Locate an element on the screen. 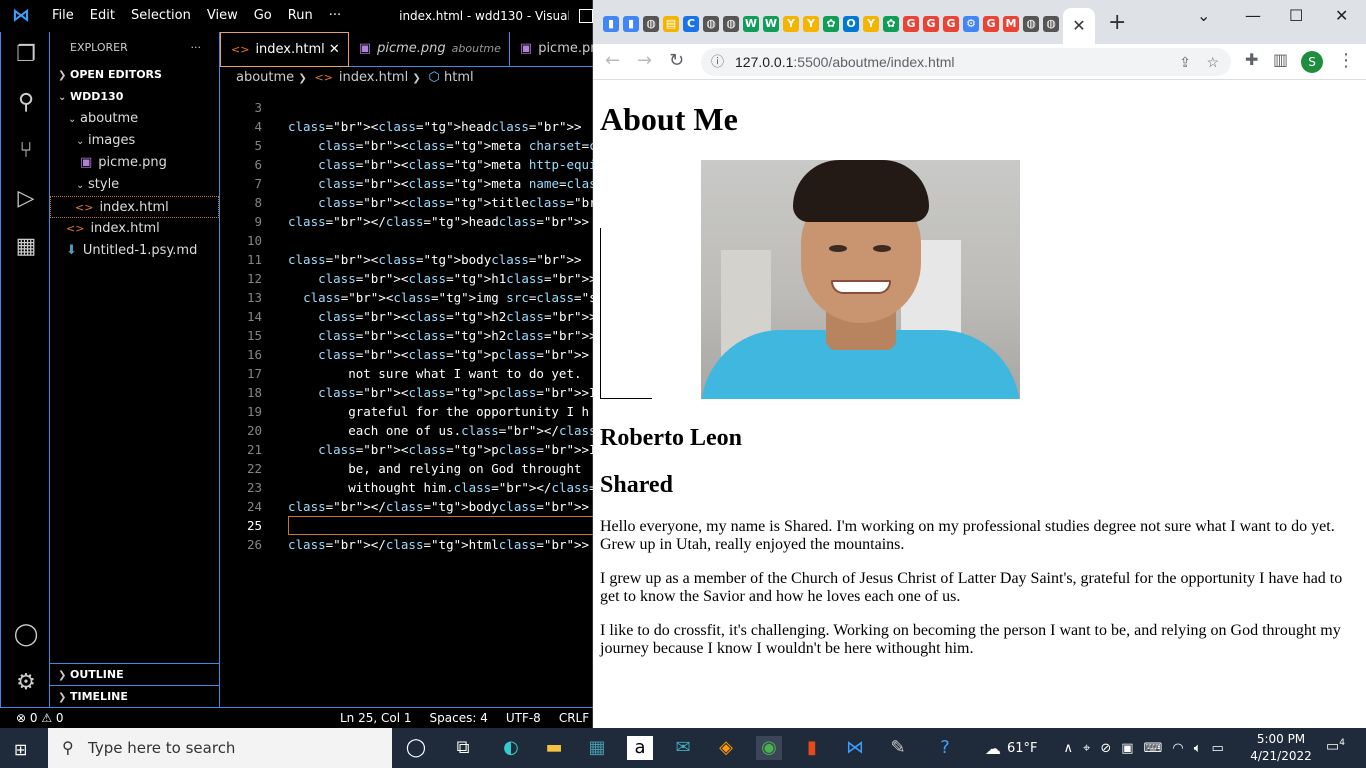 The height and width of the screenshot is (768, 1366). tree-file-index-html: <> index.html is located at coordinates (134, 229).